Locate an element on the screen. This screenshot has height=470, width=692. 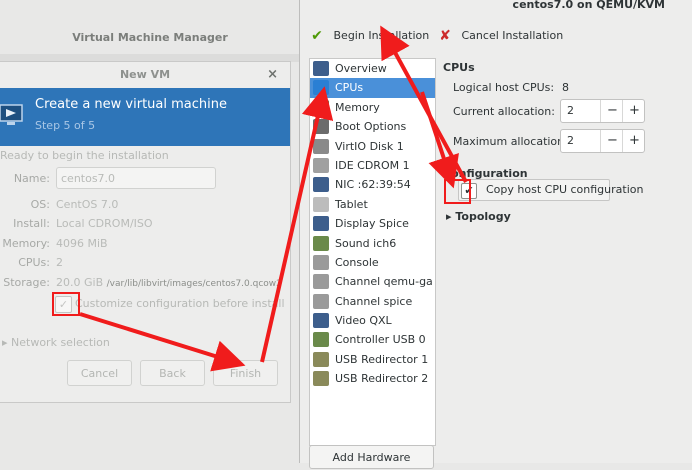
annotation-box-customize is located at coordinates (66, 304).